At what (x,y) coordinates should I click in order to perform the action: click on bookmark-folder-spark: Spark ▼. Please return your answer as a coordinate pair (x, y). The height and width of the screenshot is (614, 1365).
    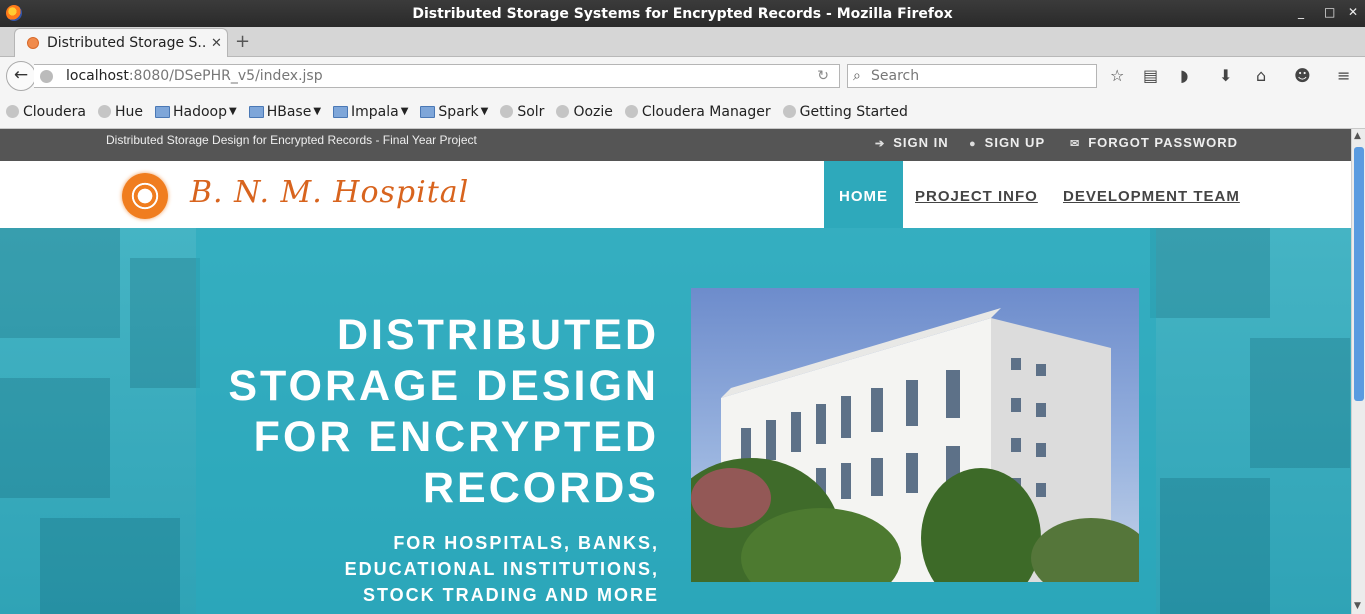
    Looking at the image, I should click on (454, 112).